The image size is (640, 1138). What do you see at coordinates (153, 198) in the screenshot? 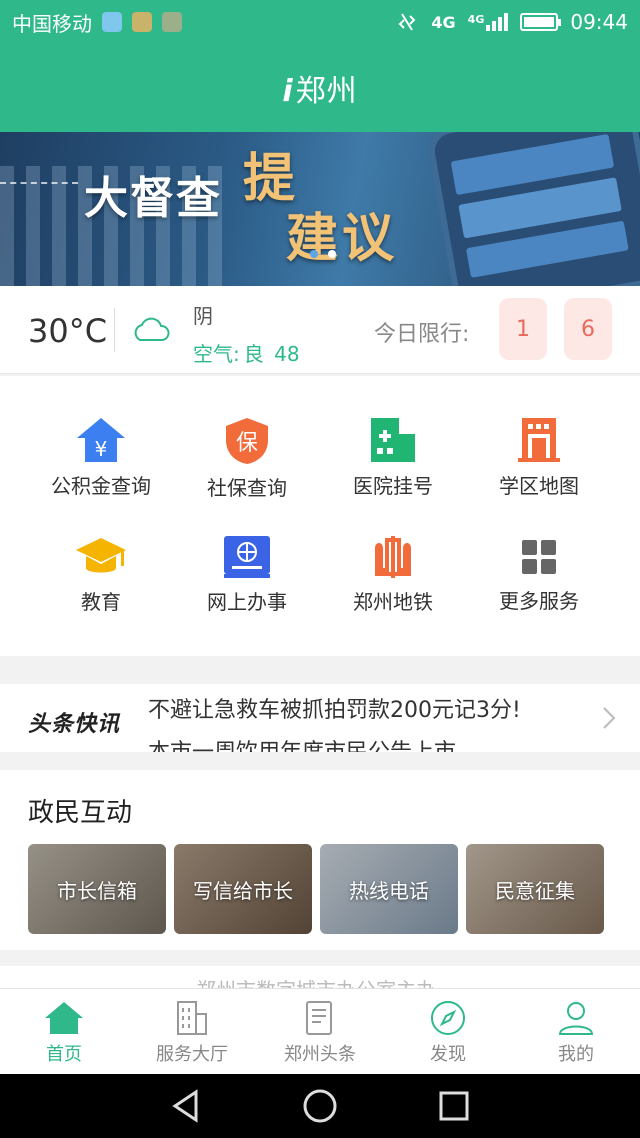
I see `banner-main-text: 大督查` at bounding box center [153, 198].